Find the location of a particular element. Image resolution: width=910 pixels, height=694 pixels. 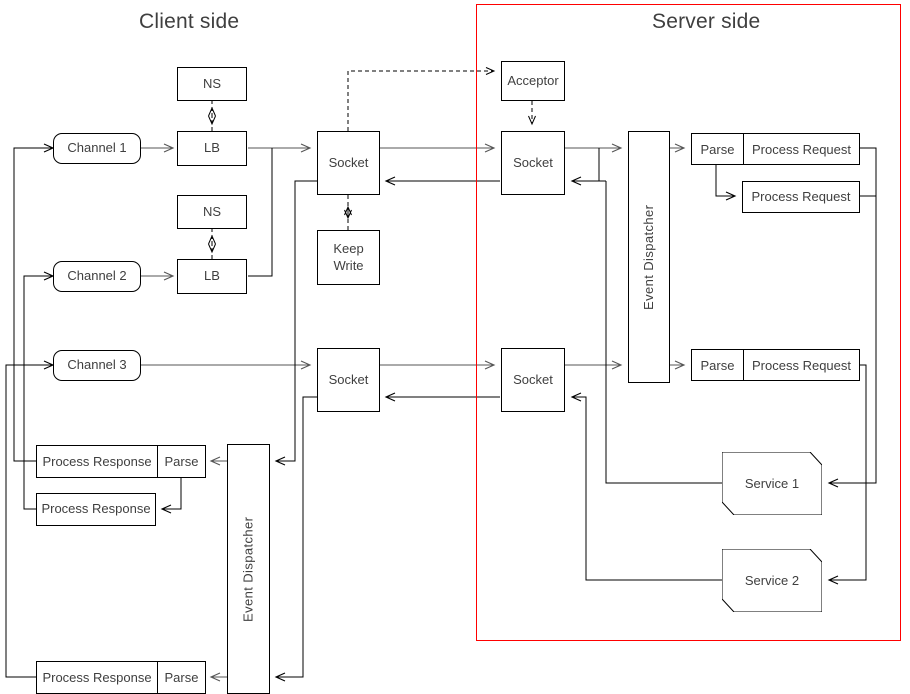

name-service-2-box: NS is located at coordinates (212, 212).